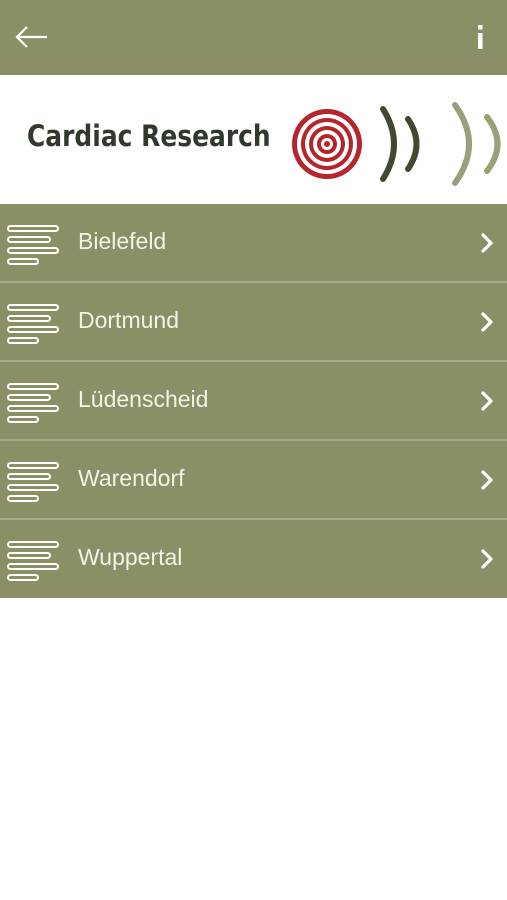 This screenshot has width=507, height=900. What do you see at coordinates (327, 144) in the screenshot?
I see `target-circles-icon` at bounding box center [327, 144].